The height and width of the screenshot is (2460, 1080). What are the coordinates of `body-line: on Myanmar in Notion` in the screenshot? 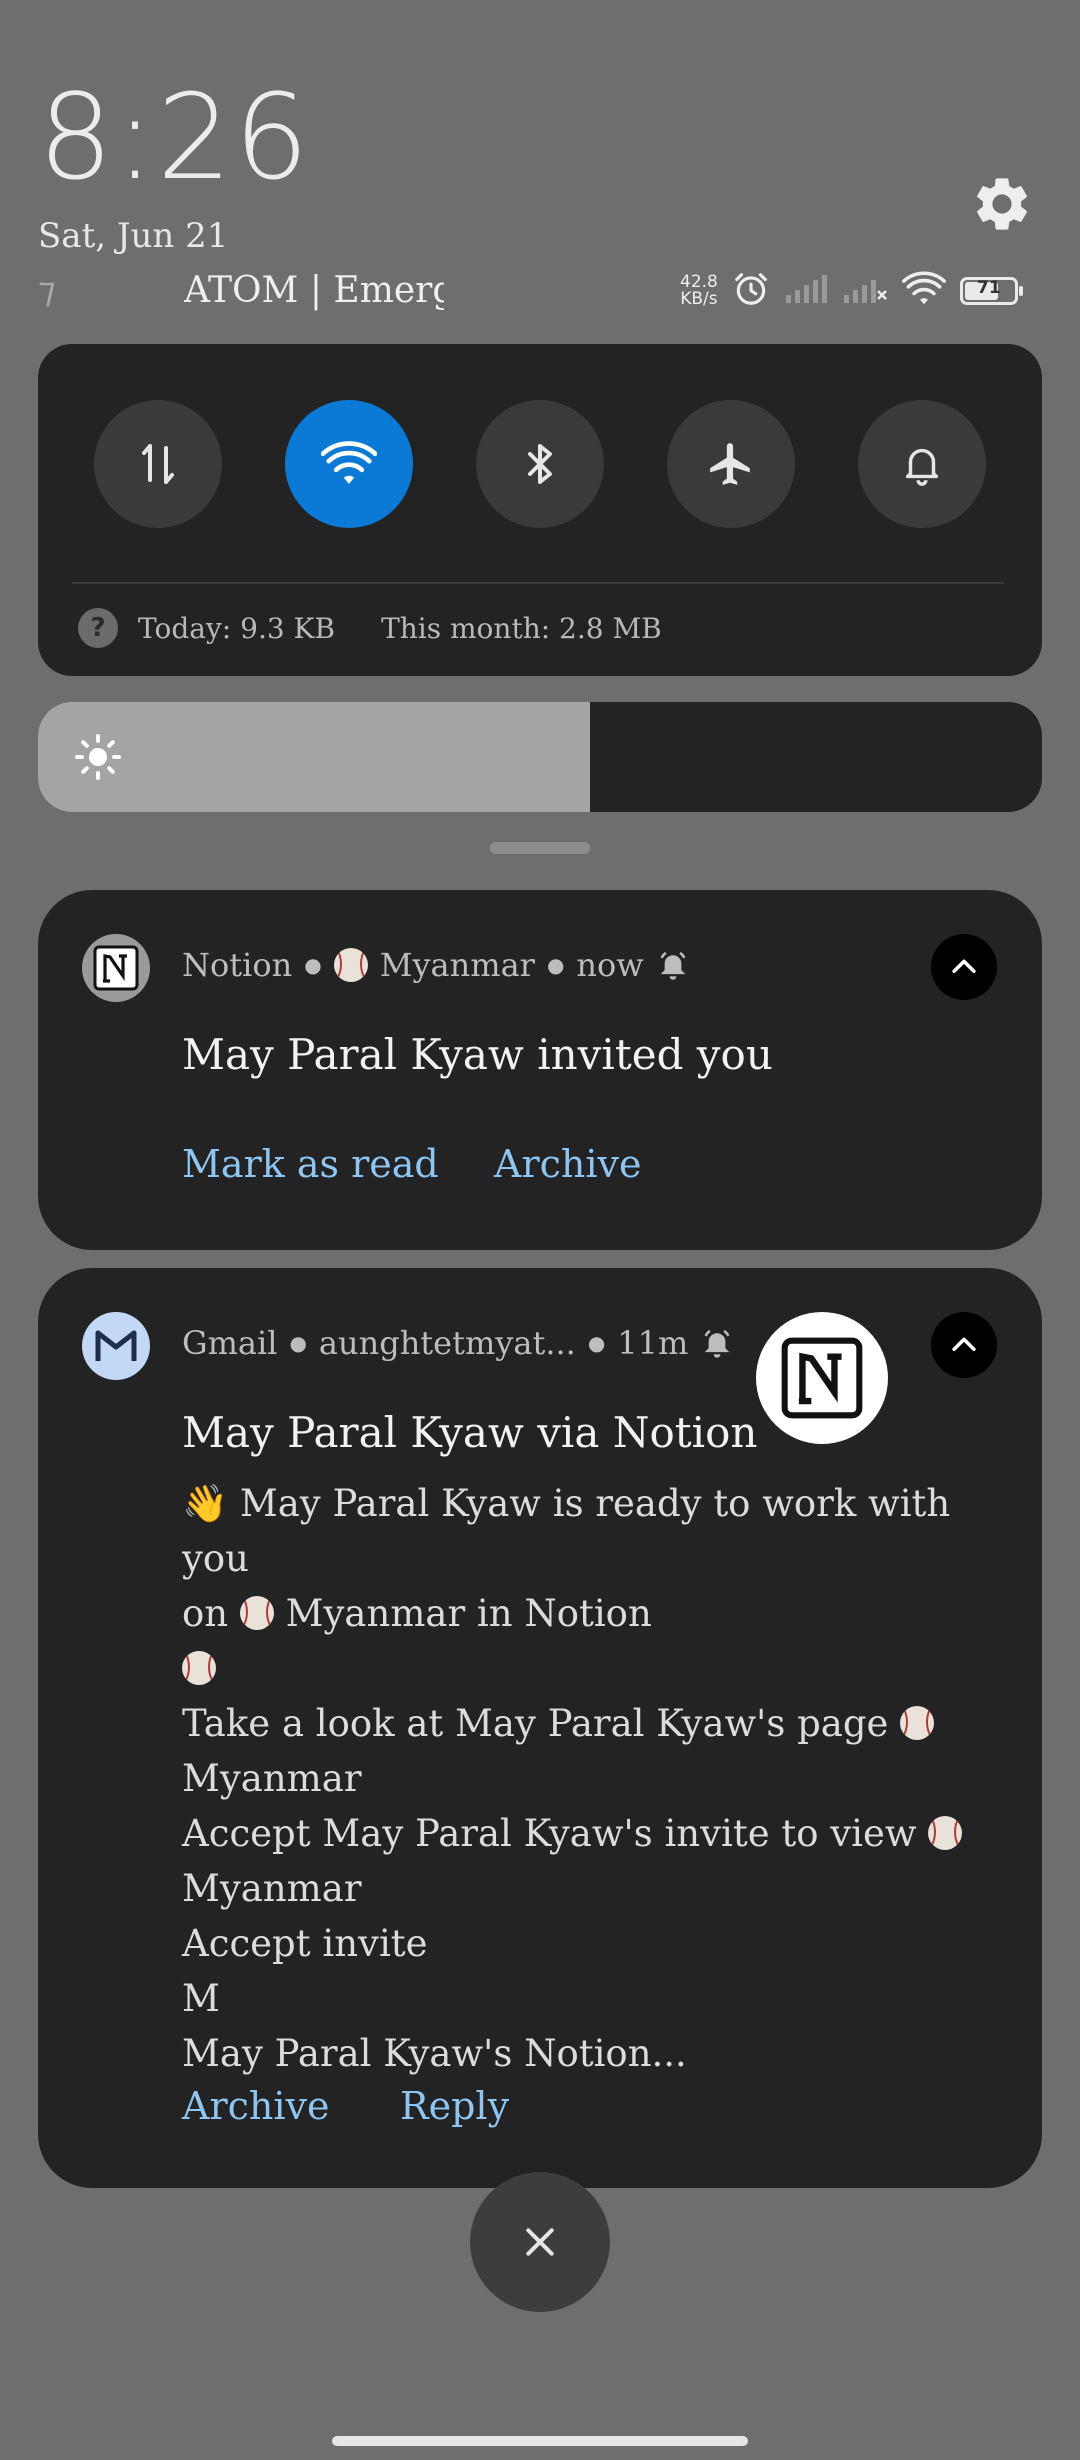 It's located at (597, 1613).